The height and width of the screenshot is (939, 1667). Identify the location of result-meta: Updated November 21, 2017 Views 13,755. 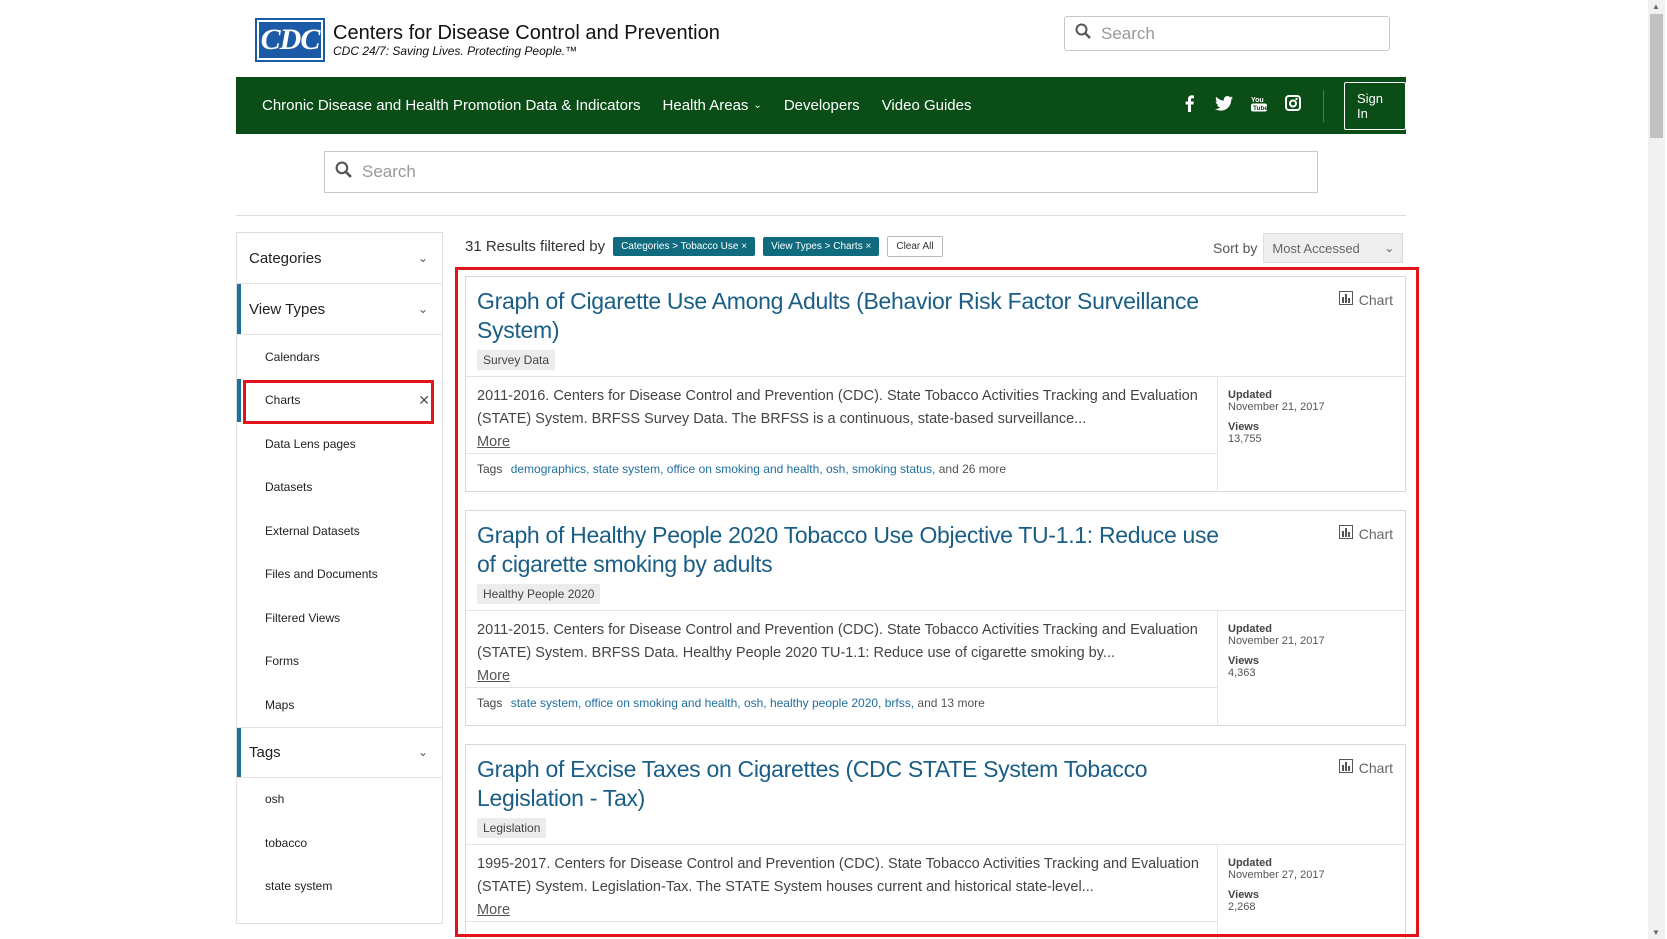
(1276, 434).